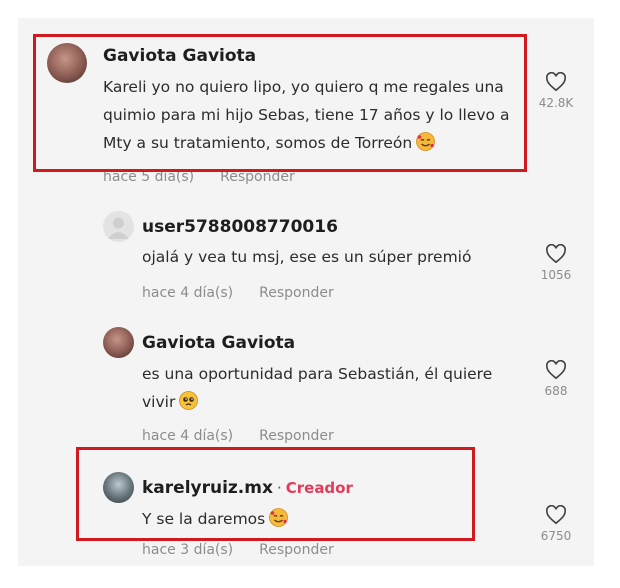  I want to click on like-count: 42.8K, so click(556, 103).